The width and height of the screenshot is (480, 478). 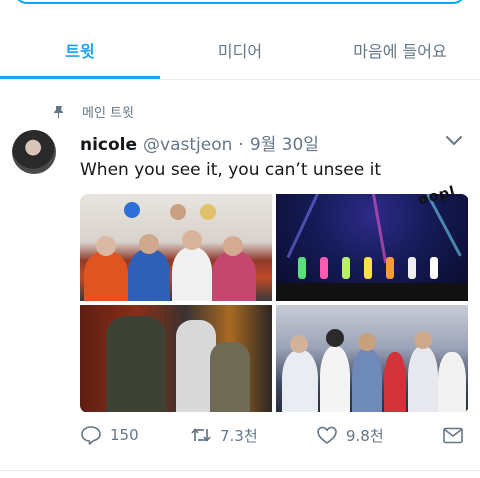 I want to click on tweet-date: 9월 30일, so click(x=284, y=142).